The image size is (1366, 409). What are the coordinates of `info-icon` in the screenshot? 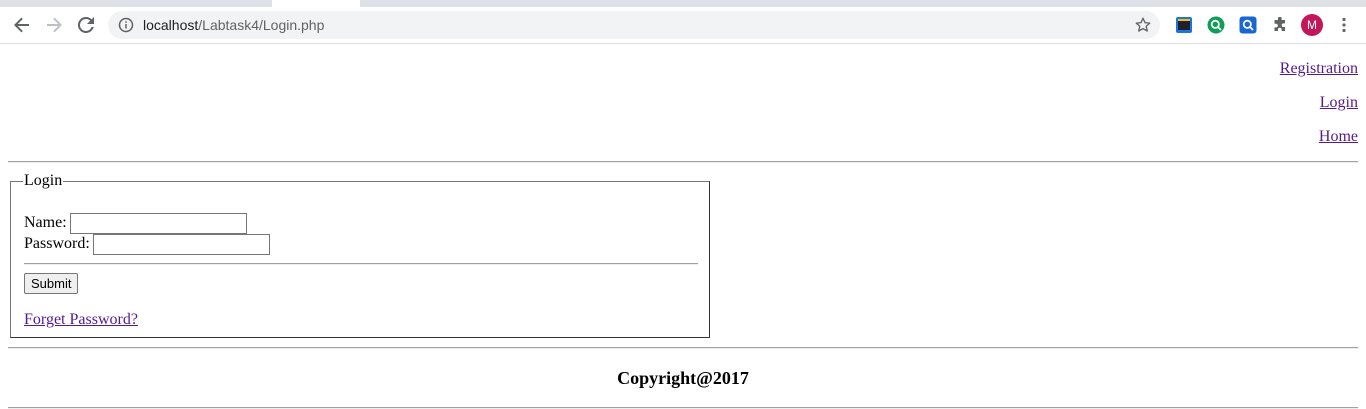 It's located at (126, 25).